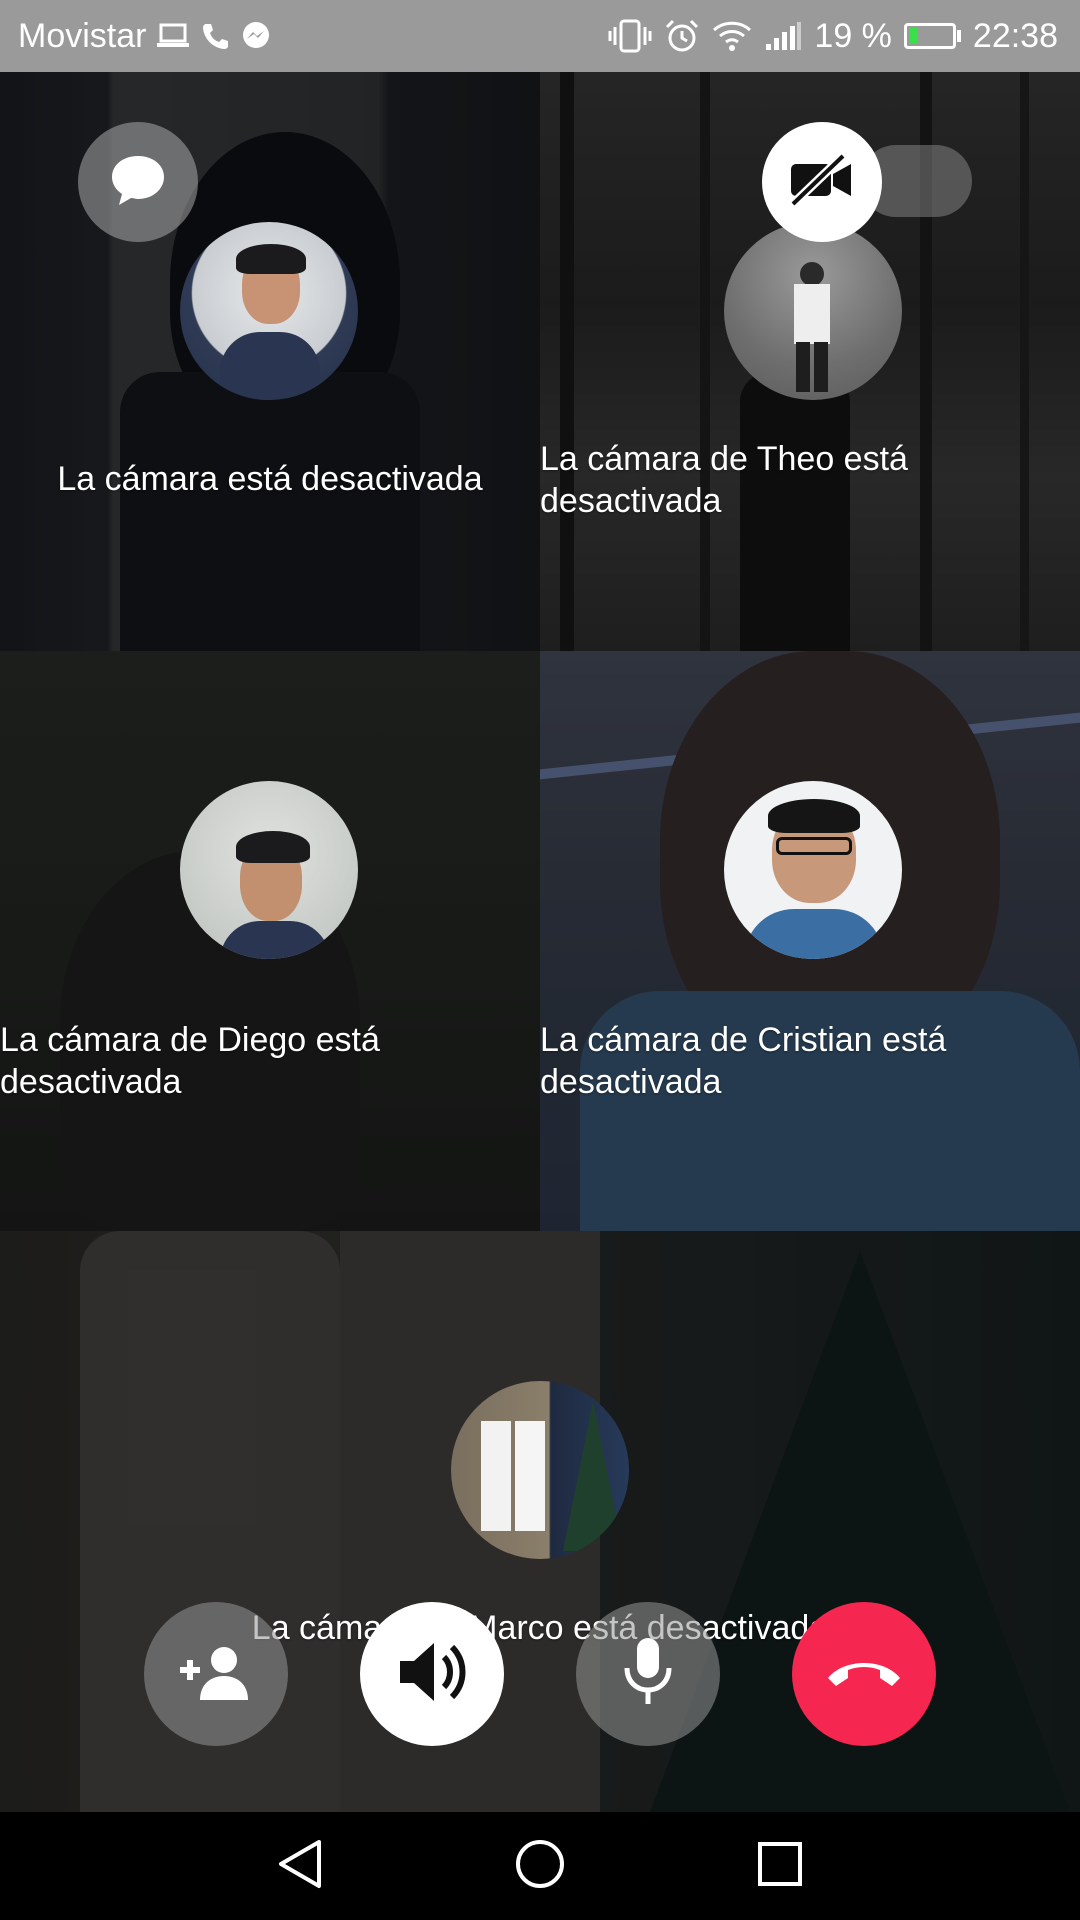  I want to click on back-button, so click(300, 1866).